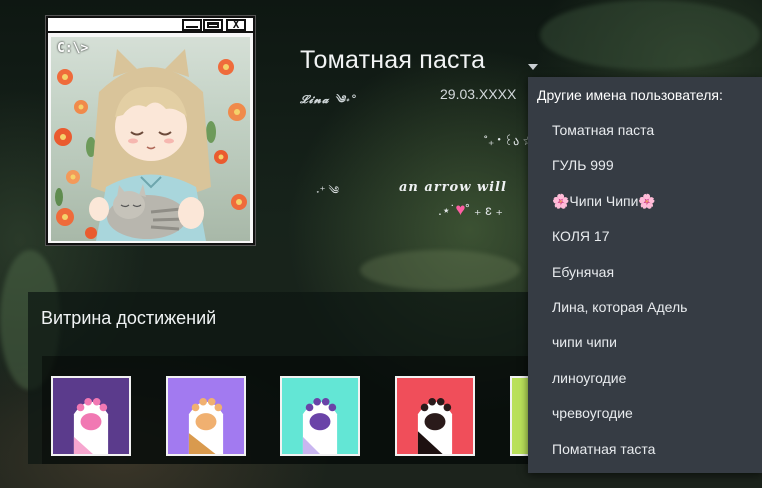 The image size is (762, 488). What do you see at coordinates (645, 165) in the screenshot?
I see `alias-item: ГУЛЬ 999` at bounding box center [645, 165].